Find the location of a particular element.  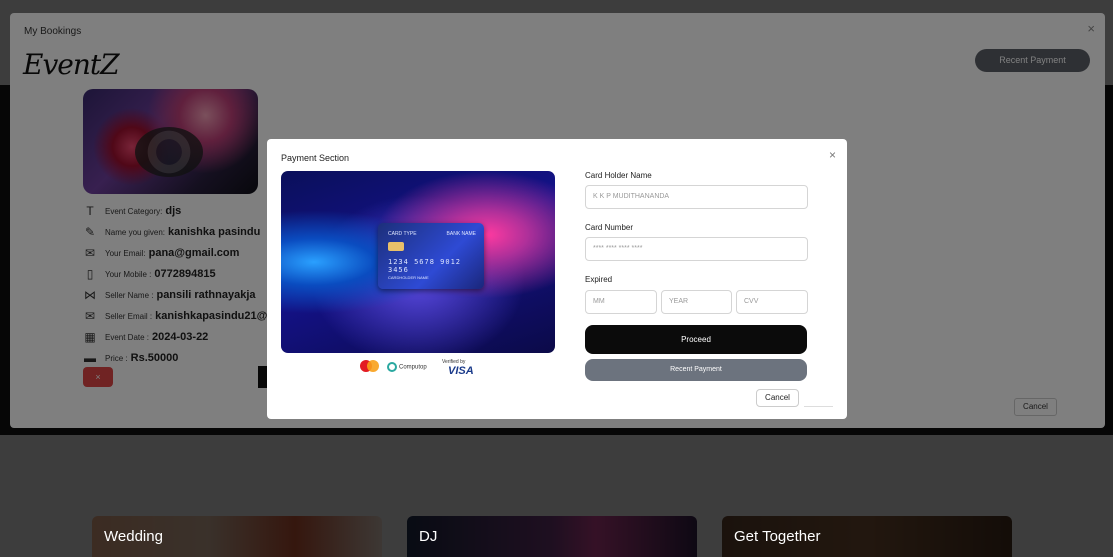

chip-icon is located at coordinates (396, 246).